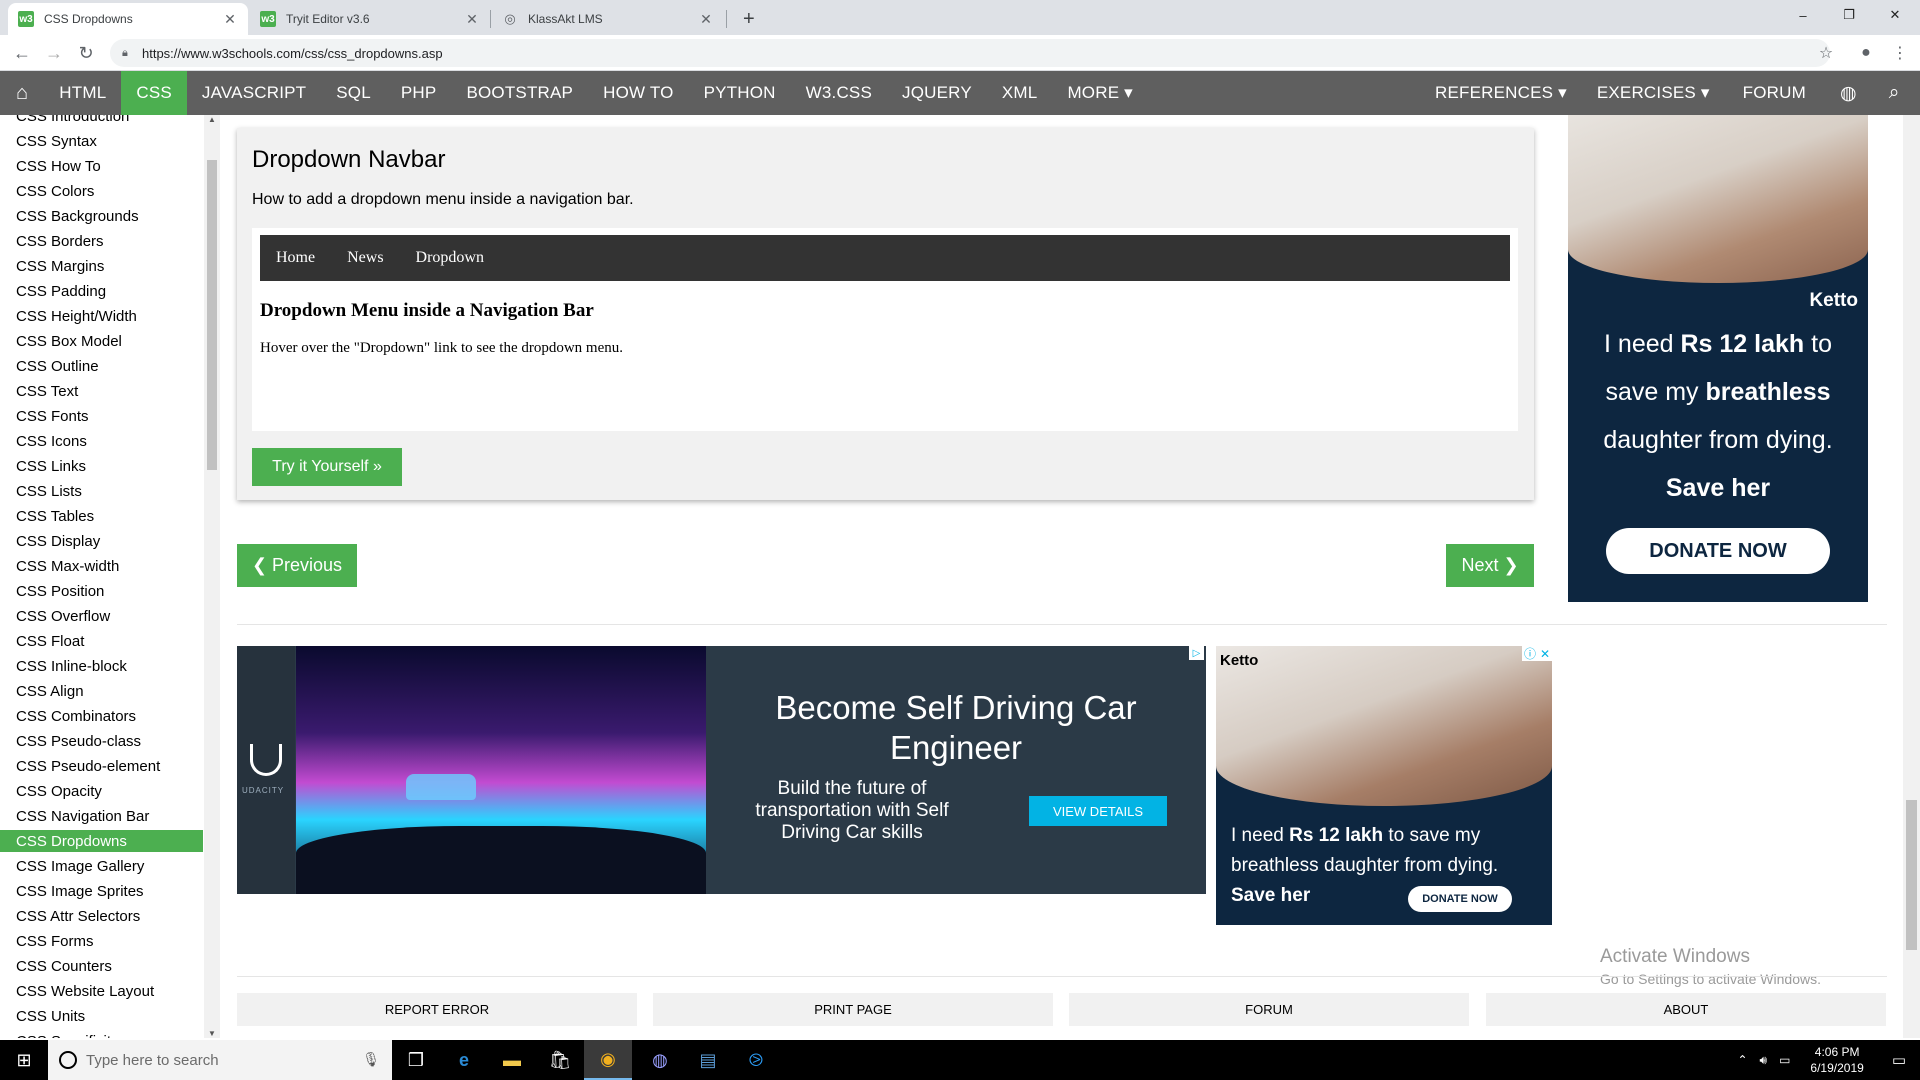 This screenshot has width=1920, height=1080. What do you see at coordinates (101, 216) in the screenshot?
I see `sidebar-item-css-backgrounds: CSS Backgrounds` at bounding box center [101, 216].